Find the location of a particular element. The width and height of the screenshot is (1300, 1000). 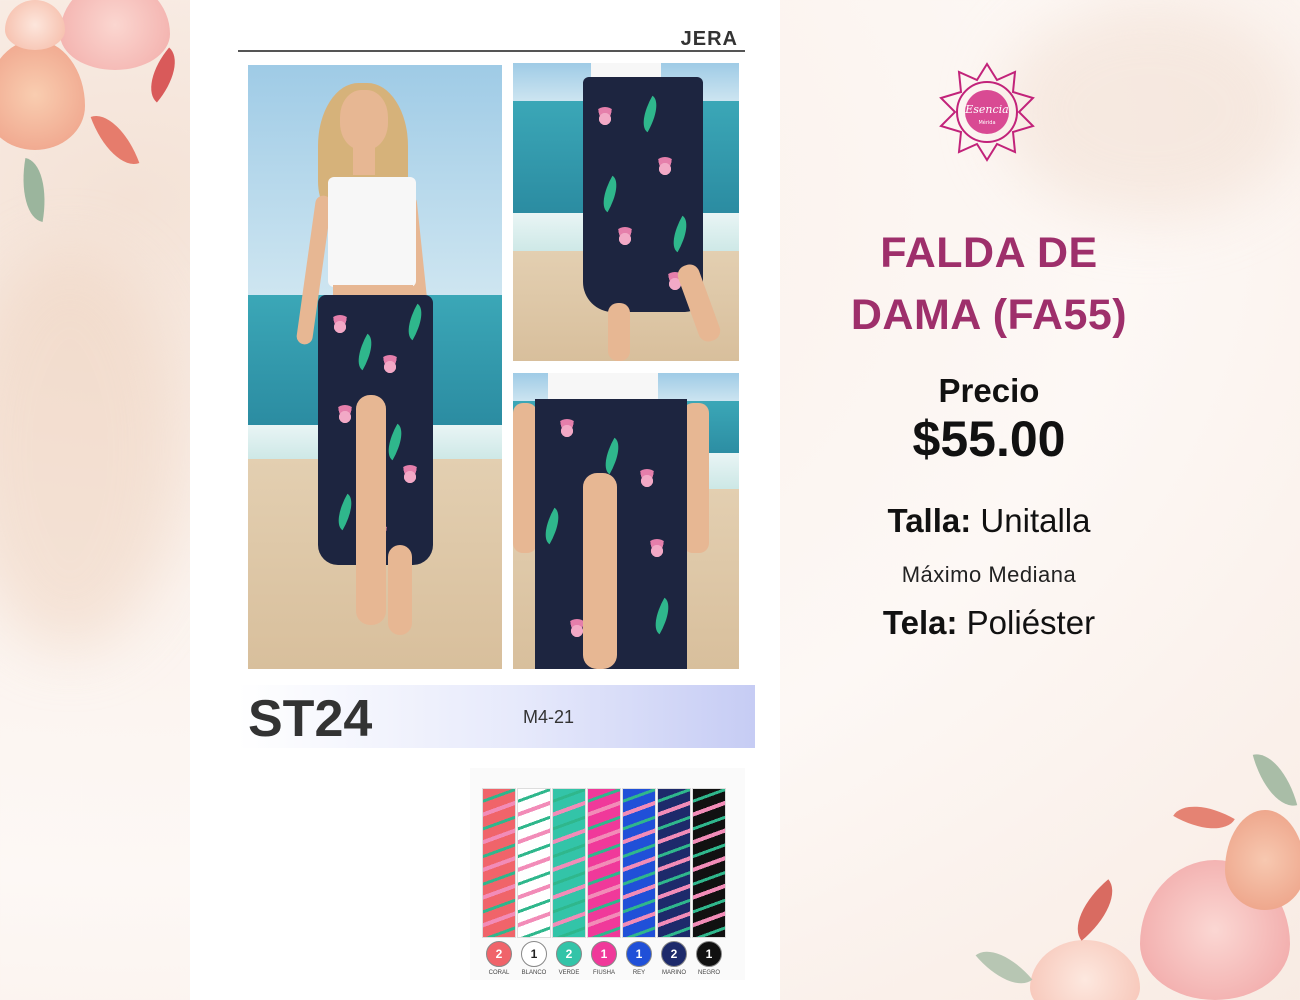

fabric-value: Poliéster is located at coordinates (1031, 622).